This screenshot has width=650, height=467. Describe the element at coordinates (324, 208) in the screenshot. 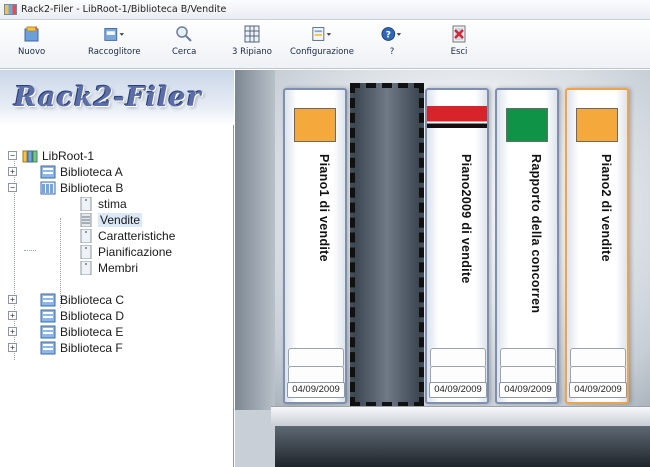

I see `binder-title: Piano1 di vendite` at that location.